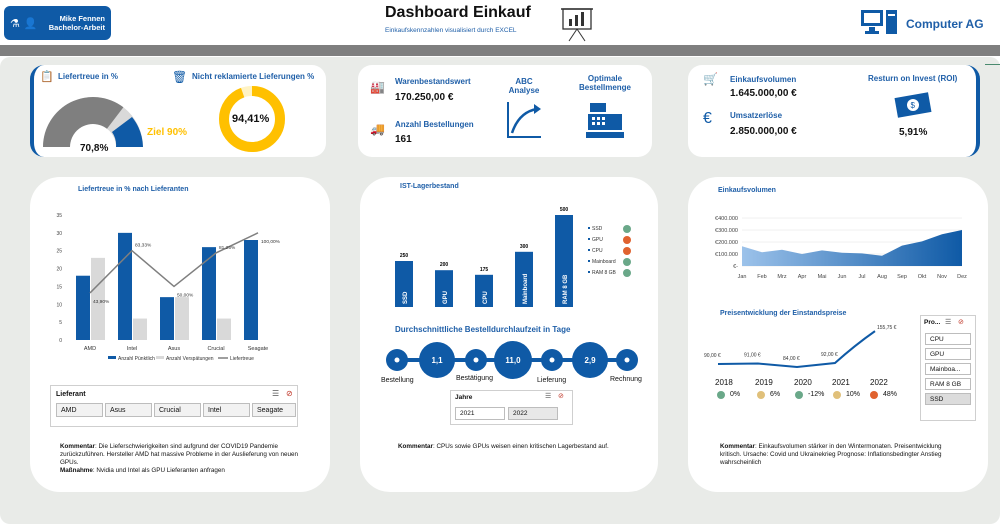  What do you see at coordinates (626, 379) in the screenshot?
I see `step-rechnung: Rechnung` at bounding box center [626, 379].